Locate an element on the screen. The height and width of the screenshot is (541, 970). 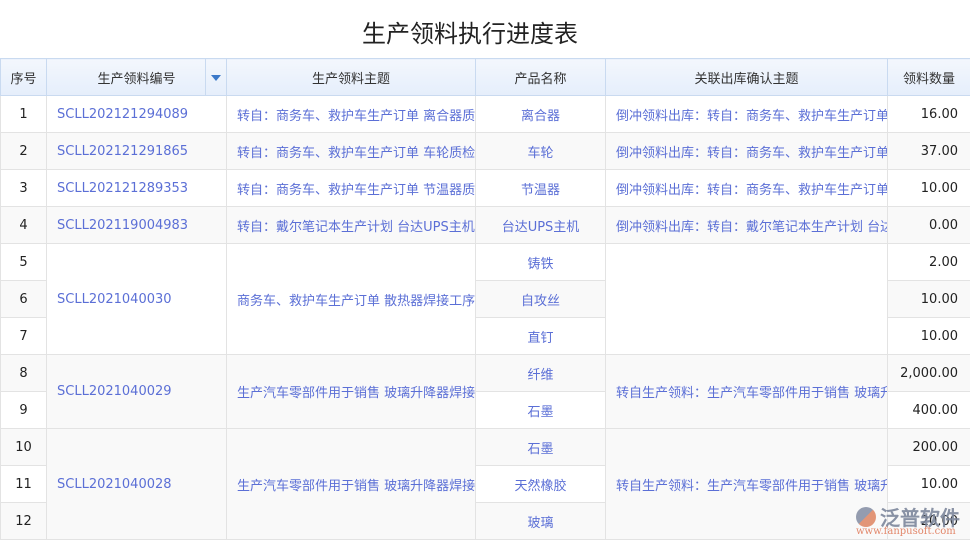
row-number: 5 is located at coordinates (23, 262).